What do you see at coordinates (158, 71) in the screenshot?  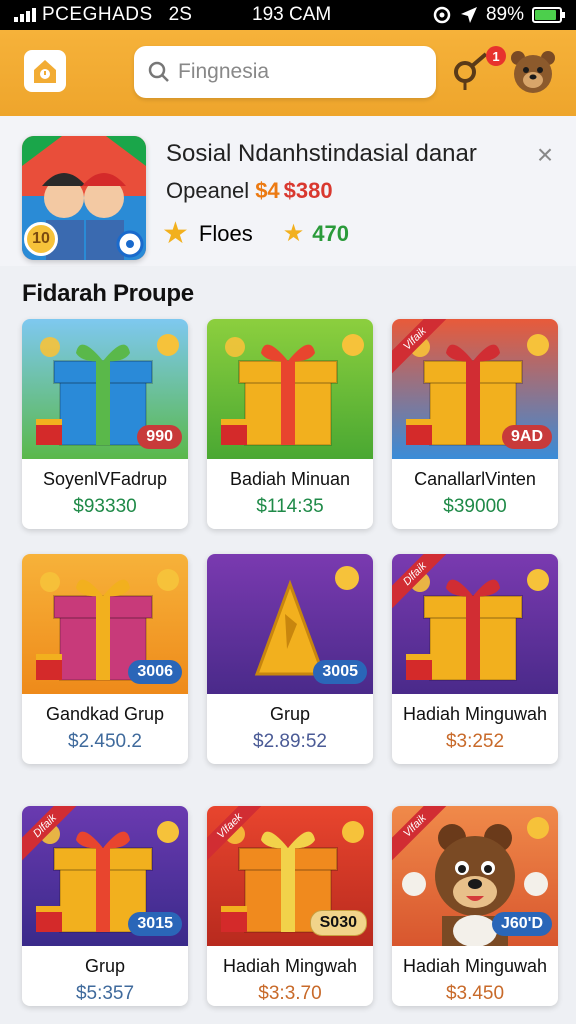 I see `search-icon` at bounding box center [158, 71].